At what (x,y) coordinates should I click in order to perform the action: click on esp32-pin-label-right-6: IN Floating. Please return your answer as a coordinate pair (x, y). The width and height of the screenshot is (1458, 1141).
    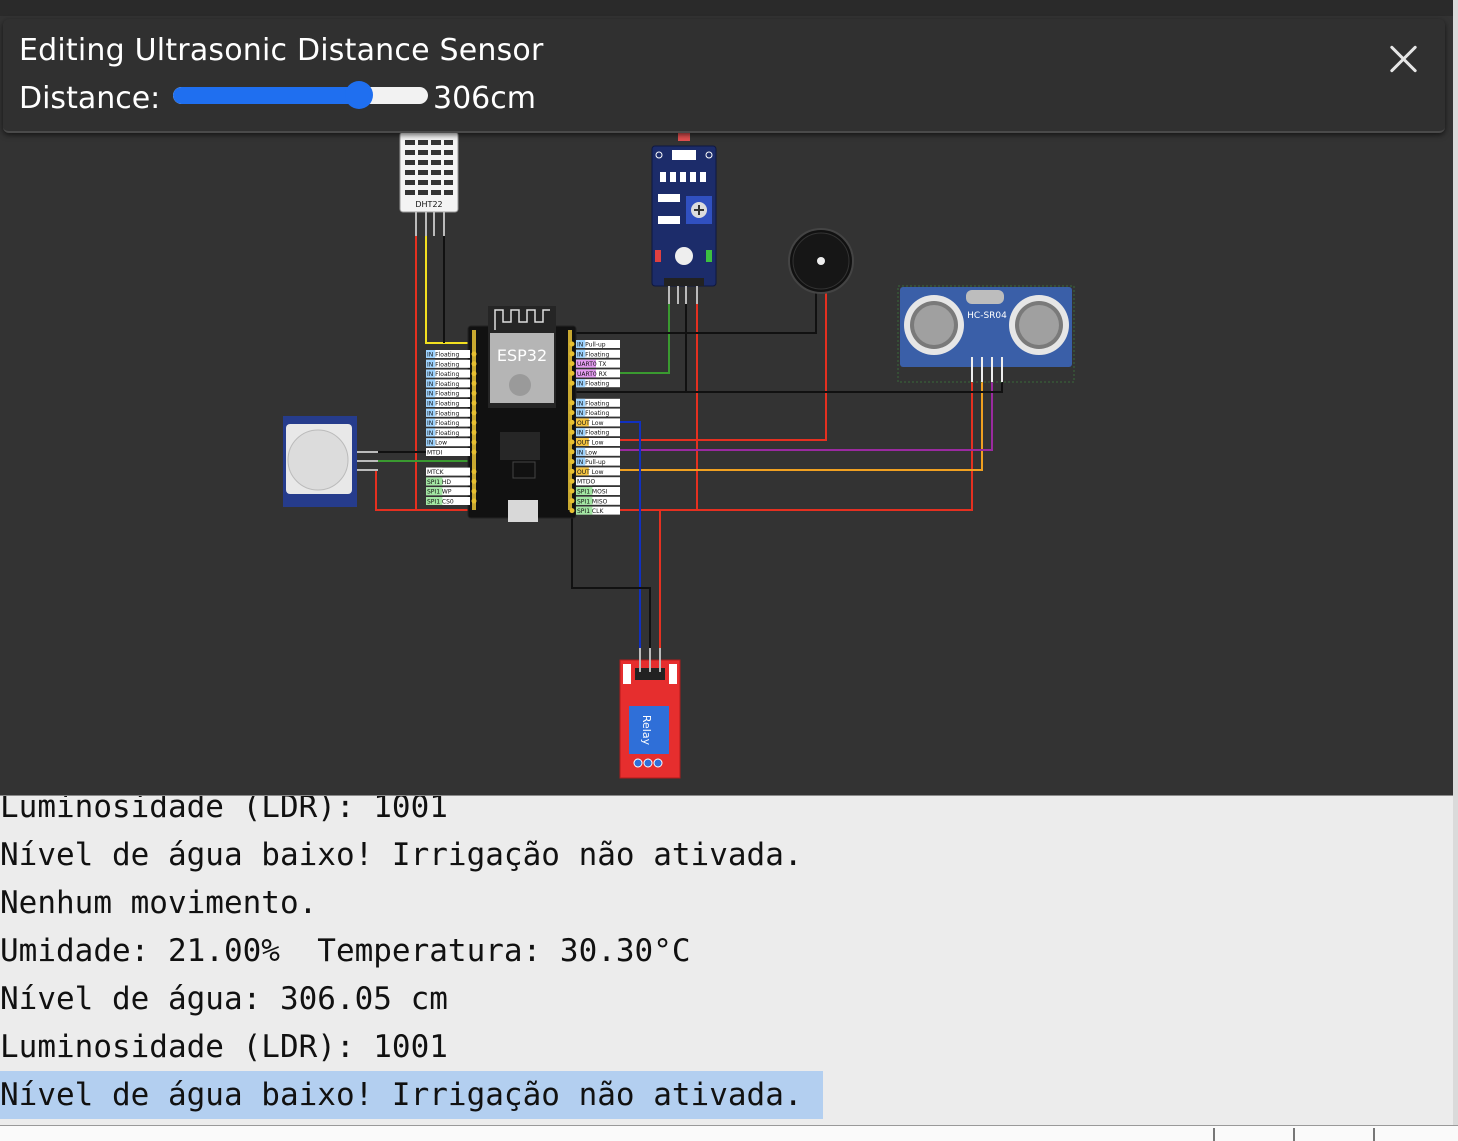
    Looking at the image, I should click on (594, 402).